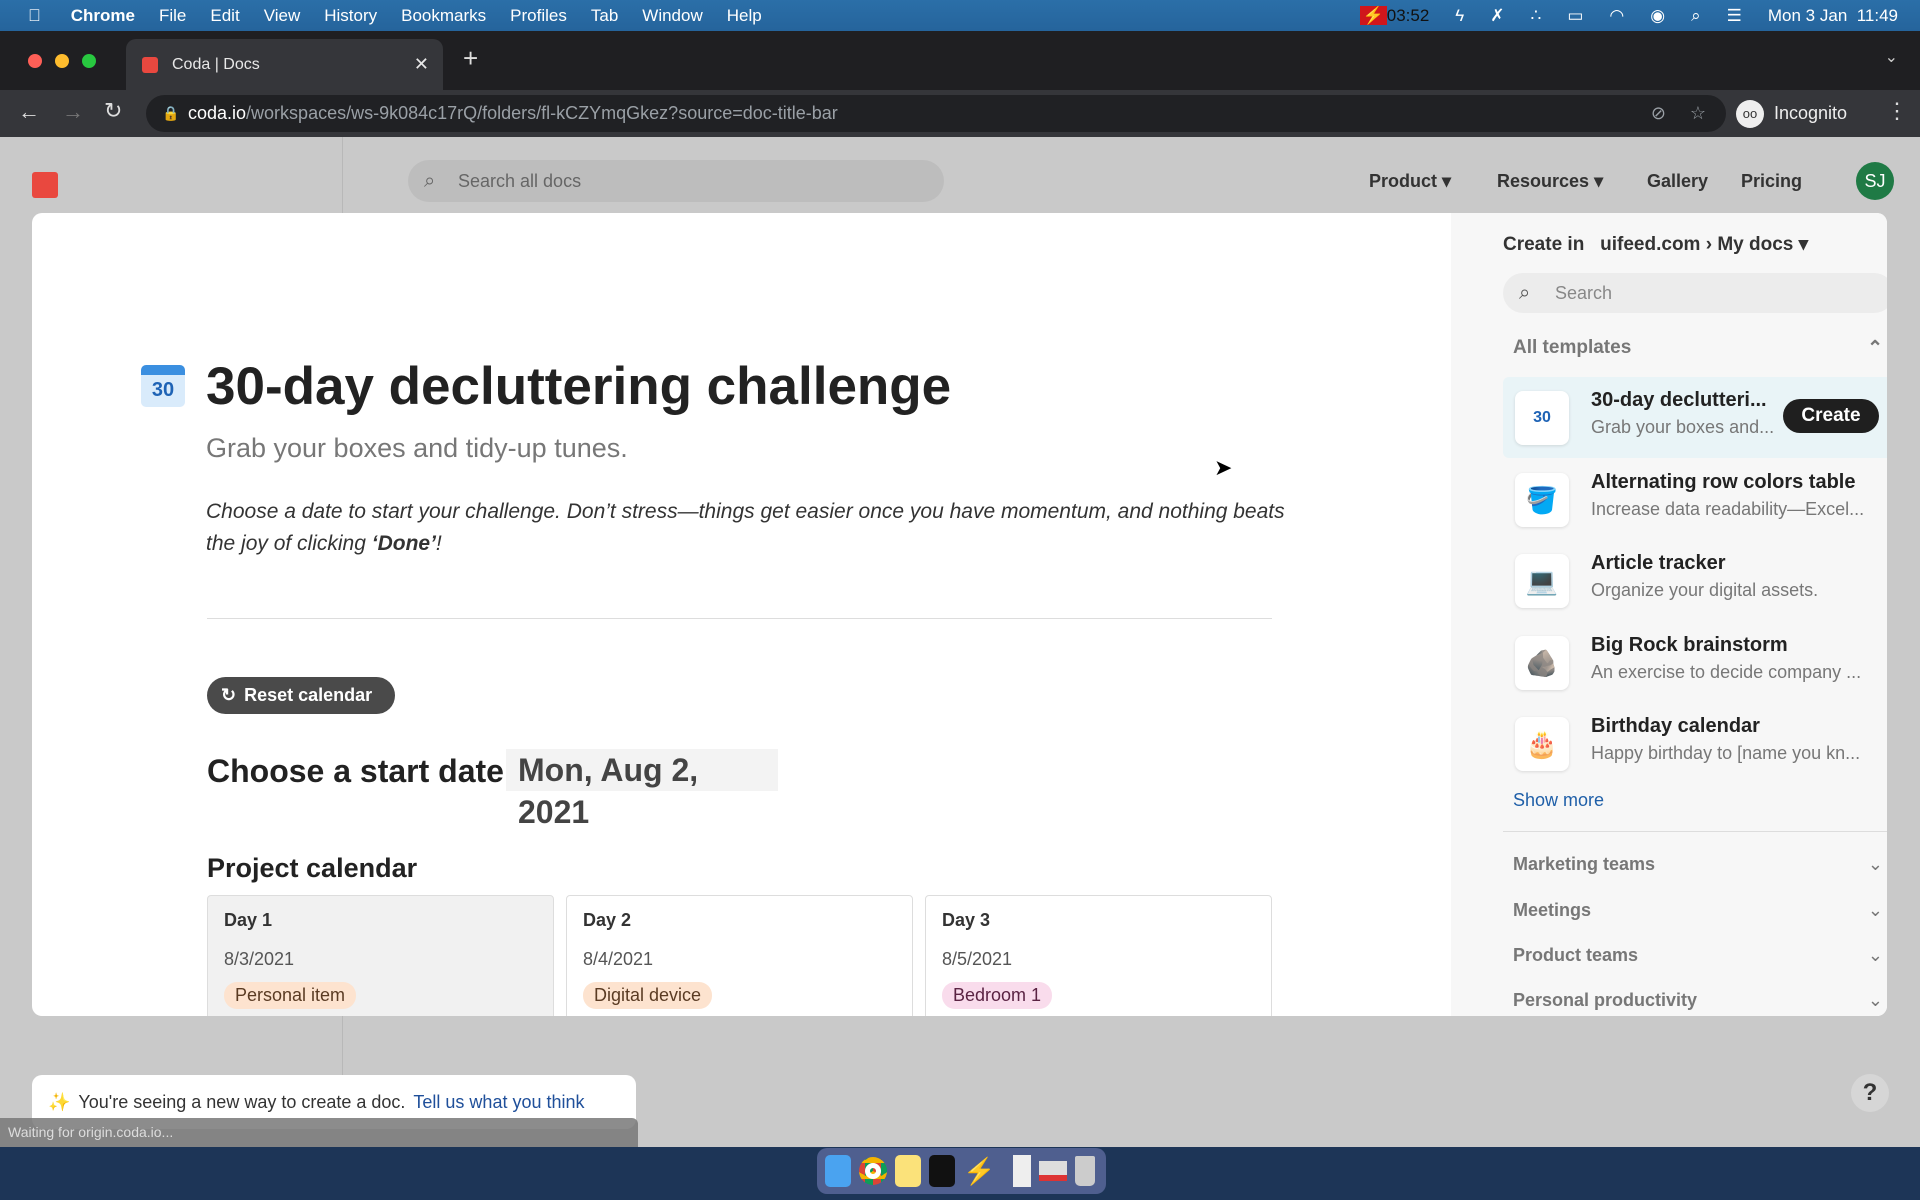 Image resolution: width=1920 pixels, height=1200 pixels. Describe the element at coordinates (470, 58) in the screenshot. I see `new-tab-button: +` at that location.